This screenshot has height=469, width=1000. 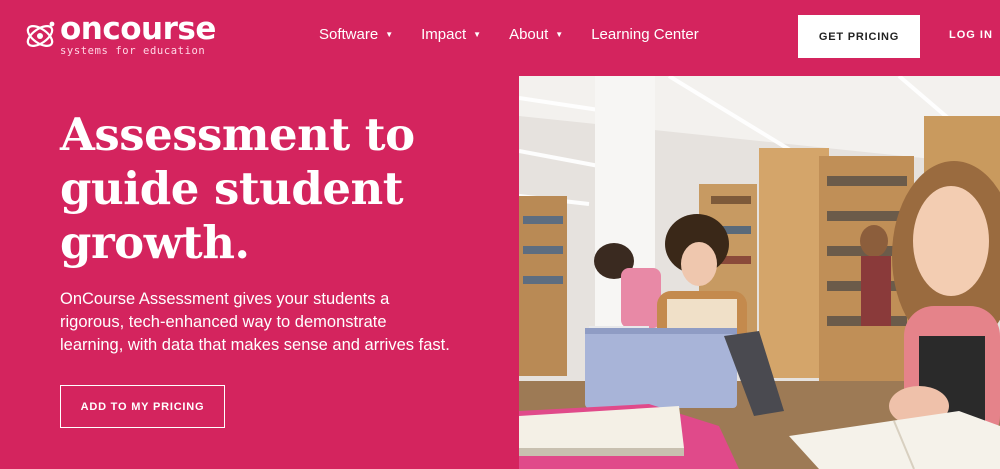 What do you see at coordinates (155, 242) in the screenshot?
I see `hero-headline-line: growth.` at bounding box center [155, 242].